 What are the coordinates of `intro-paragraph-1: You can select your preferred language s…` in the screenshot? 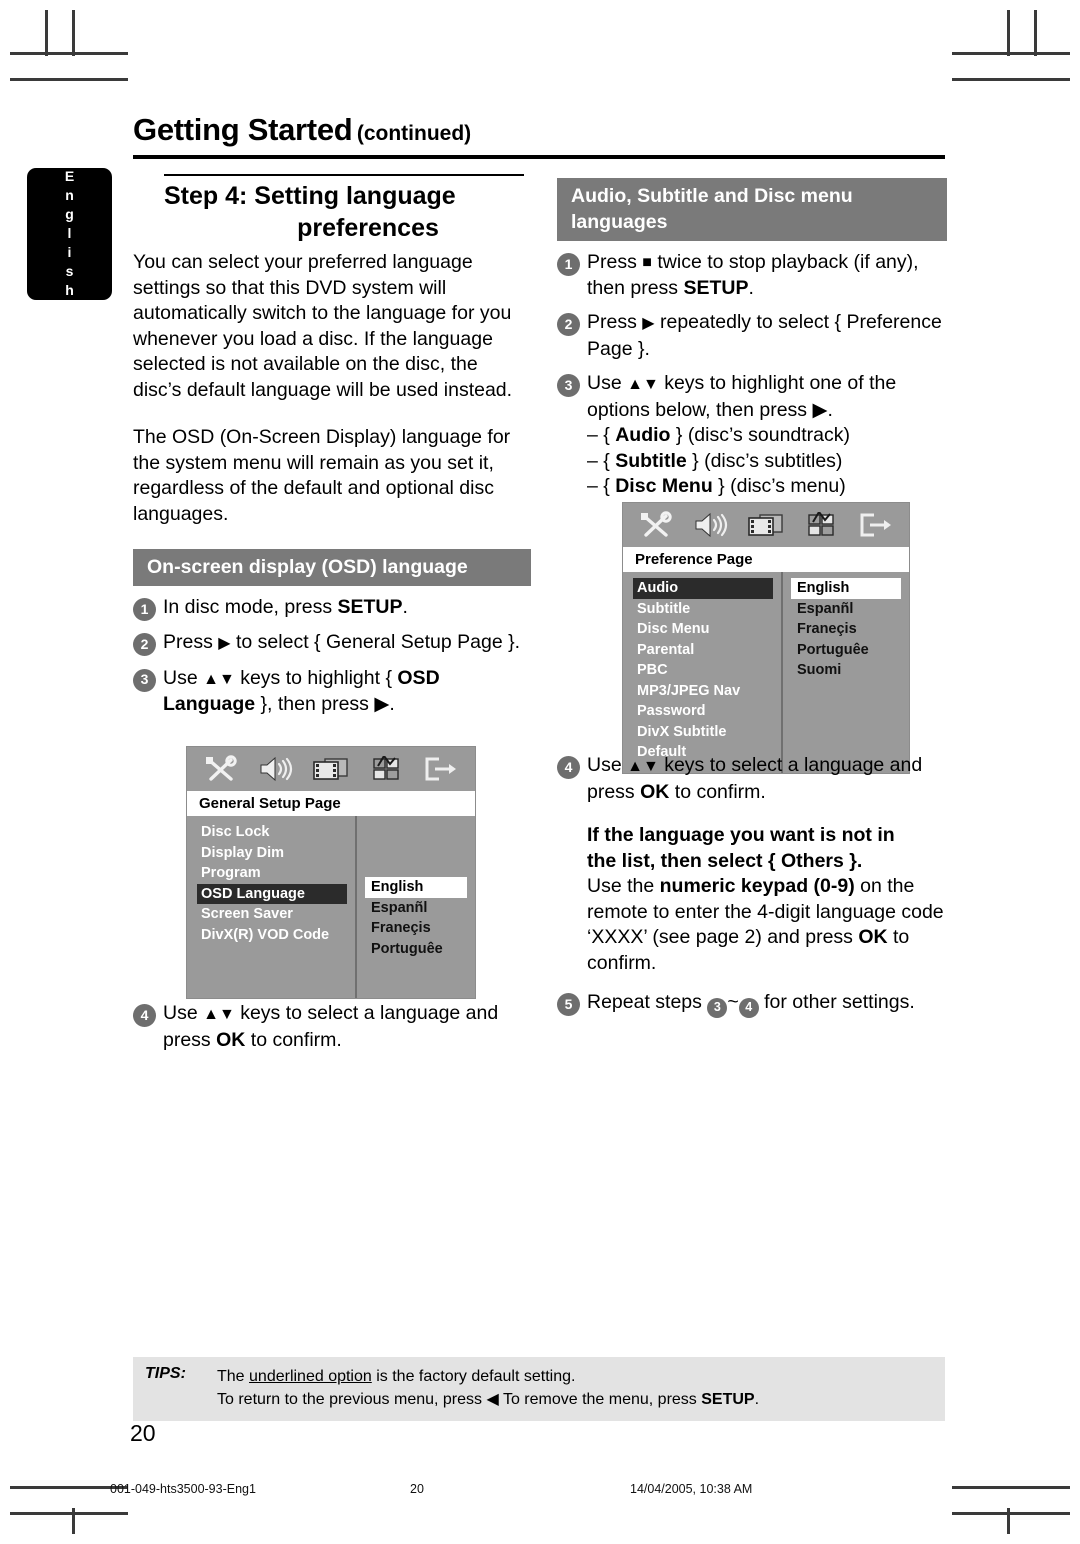 It's located at (323, 326).